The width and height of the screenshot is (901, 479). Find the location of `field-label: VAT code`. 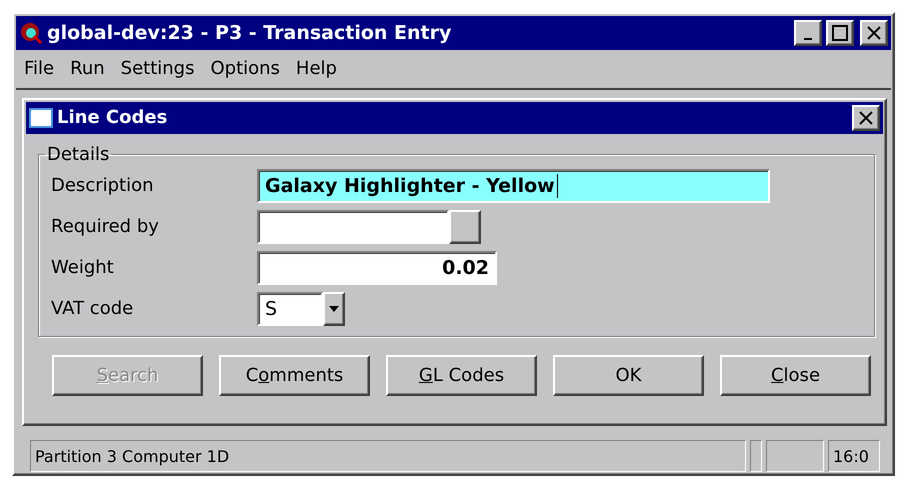

field-label: VAT code is located at coordinates (92, 309).